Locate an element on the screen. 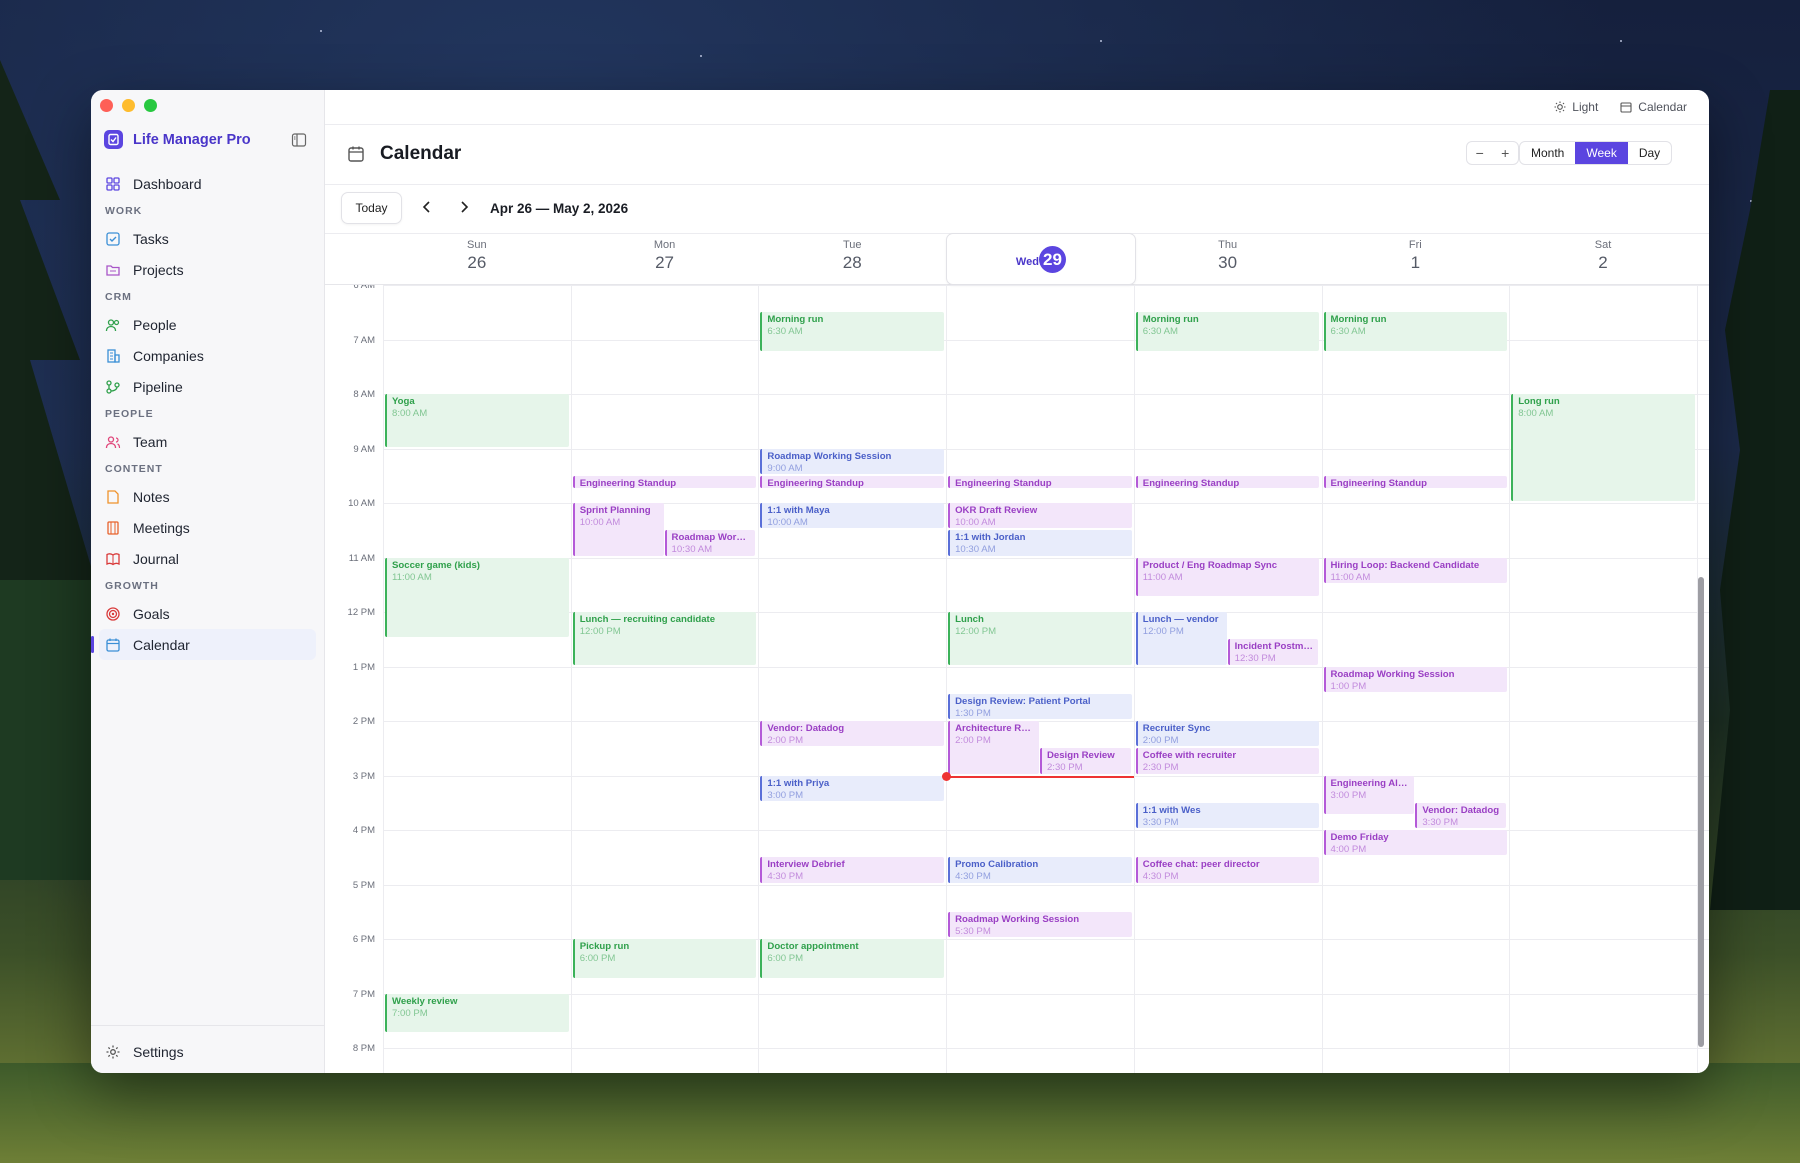 Image resolution: width=1800 pixels, height=1163 pixels. hour-label: 7 PM is located at coordinates (363, 994).